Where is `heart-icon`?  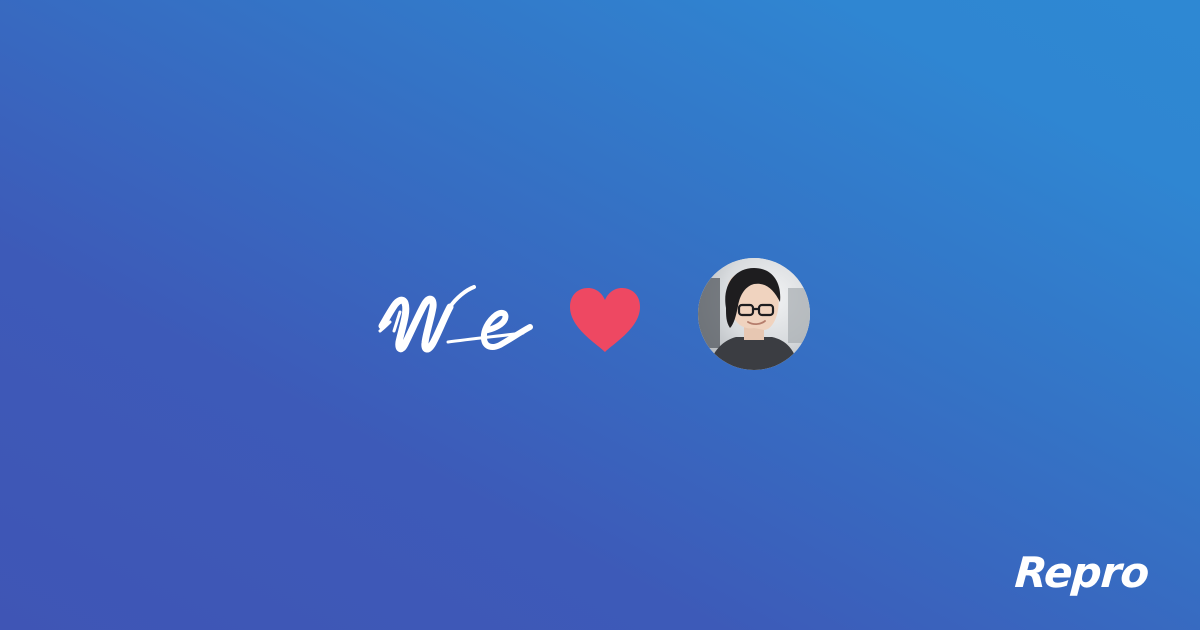 heart-icon is located at coordinates (605, 320).